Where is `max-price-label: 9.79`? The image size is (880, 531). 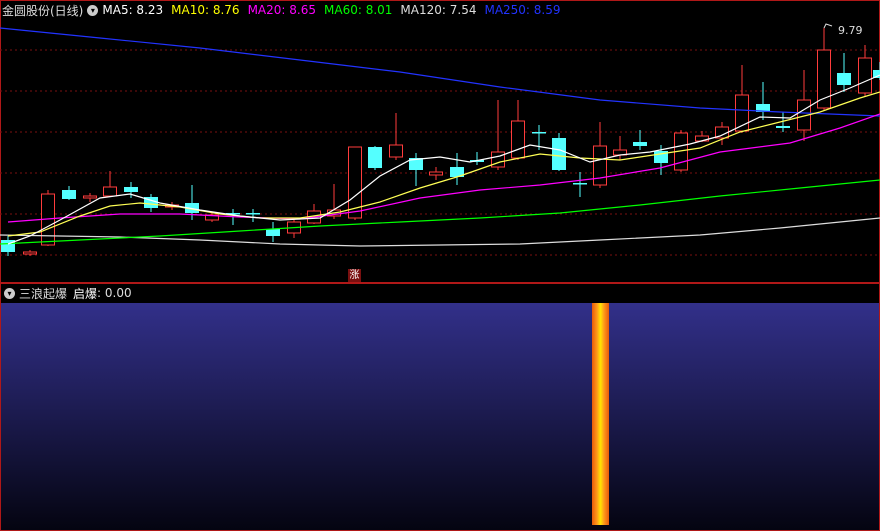
max-price-label: 9.79 is located at coordinates (850, 30).